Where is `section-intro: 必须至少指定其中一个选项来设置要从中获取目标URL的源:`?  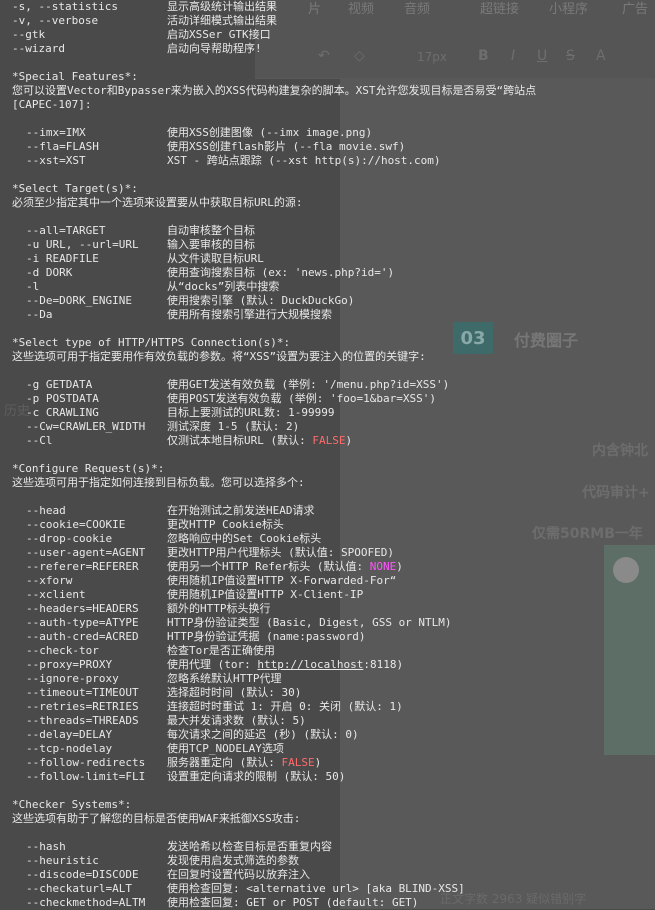
section-intro: 必须至少指定其中一个选项来设置要从中获取目标URL的源: is located at coordinates (157, 202).